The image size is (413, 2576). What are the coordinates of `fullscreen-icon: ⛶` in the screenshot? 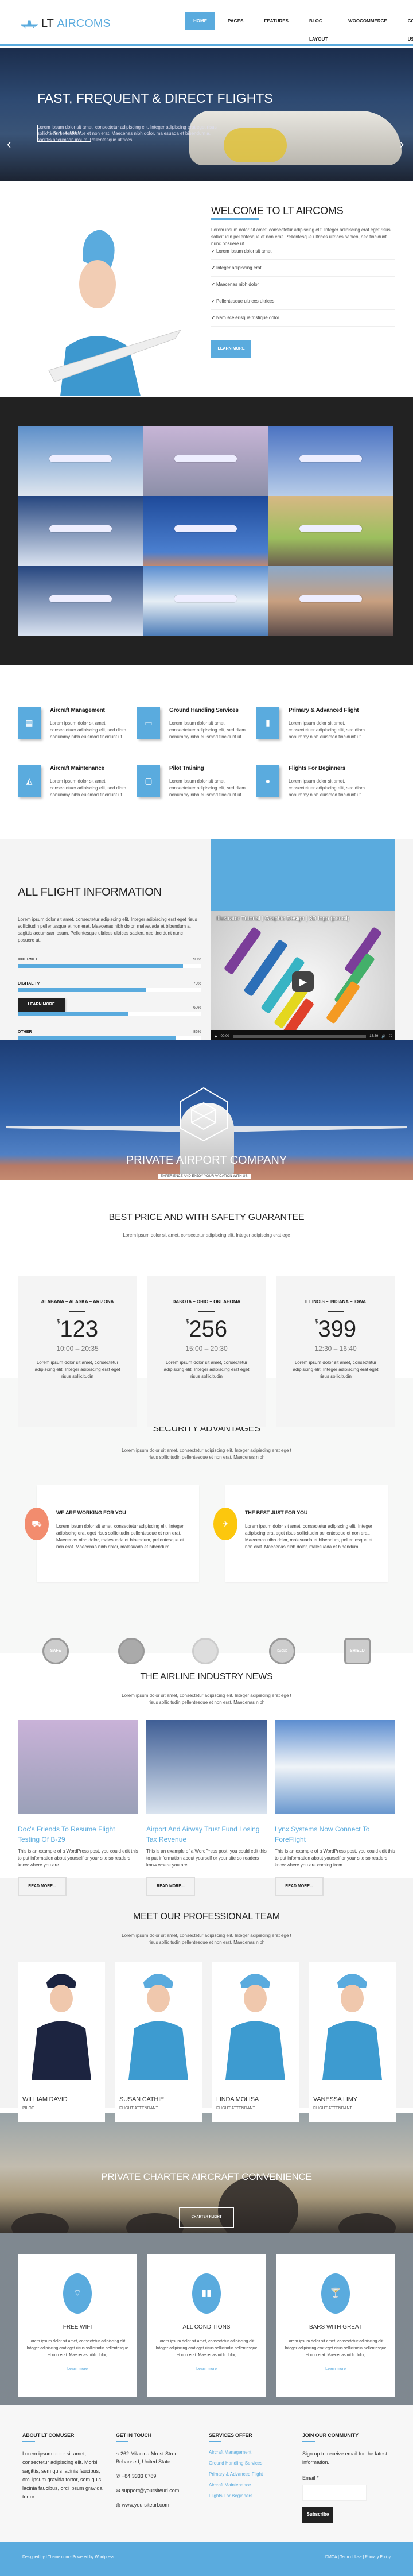 It's located at (390, 1037).